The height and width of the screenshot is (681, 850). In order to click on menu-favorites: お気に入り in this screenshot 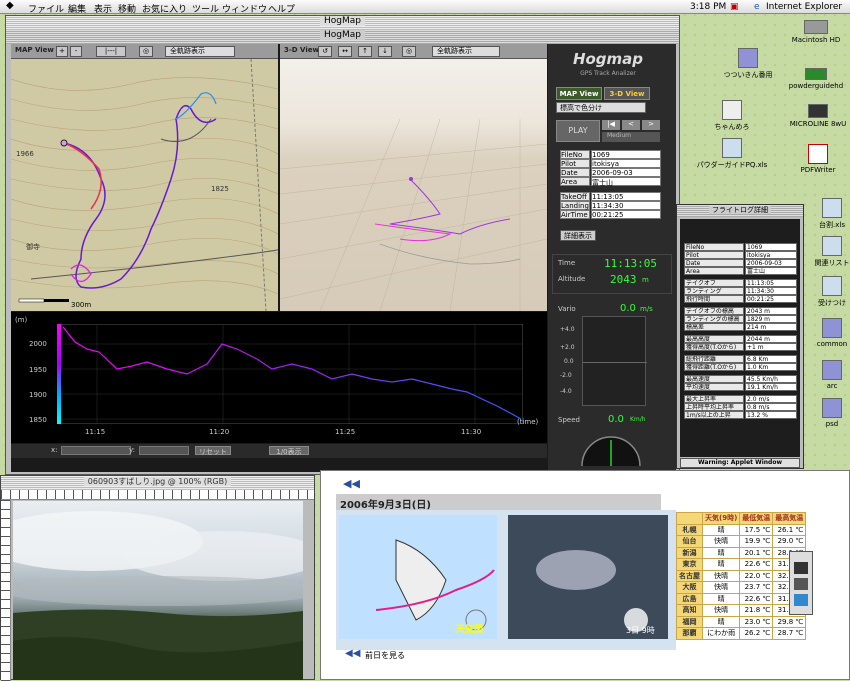, I will do `click(164, 8)`.